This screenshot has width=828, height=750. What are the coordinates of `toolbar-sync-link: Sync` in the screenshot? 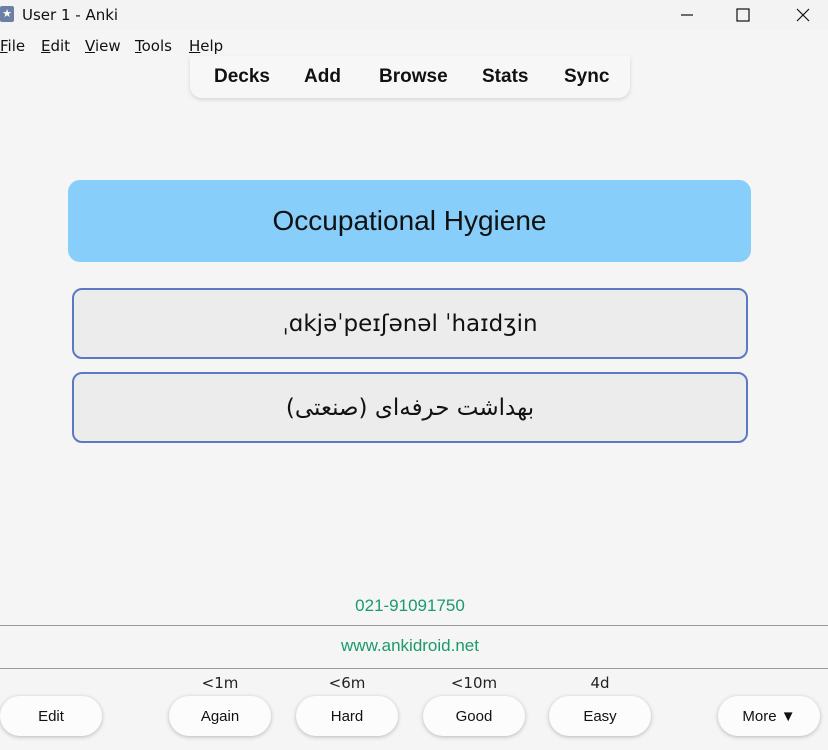 It's located at (586, 77).